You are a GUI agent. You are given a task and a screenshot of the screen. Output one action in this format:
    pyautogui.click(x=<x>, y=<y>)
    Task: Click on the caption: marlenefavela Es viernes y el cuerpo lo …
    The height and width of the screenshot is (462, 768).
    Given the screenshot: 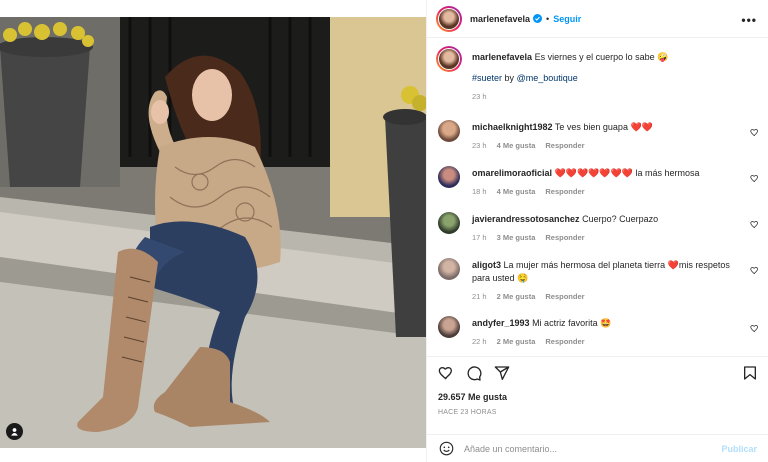 What is the action you would take?
    pyautogui.click(x=597, y=80)
    